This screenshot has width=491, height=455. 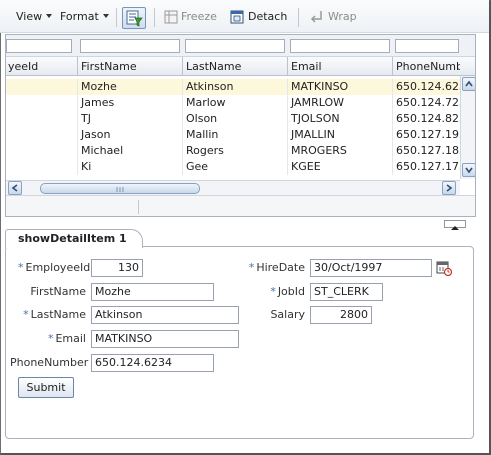 I want to click on wrap-label: Wrap, so click(x=342, y=16).